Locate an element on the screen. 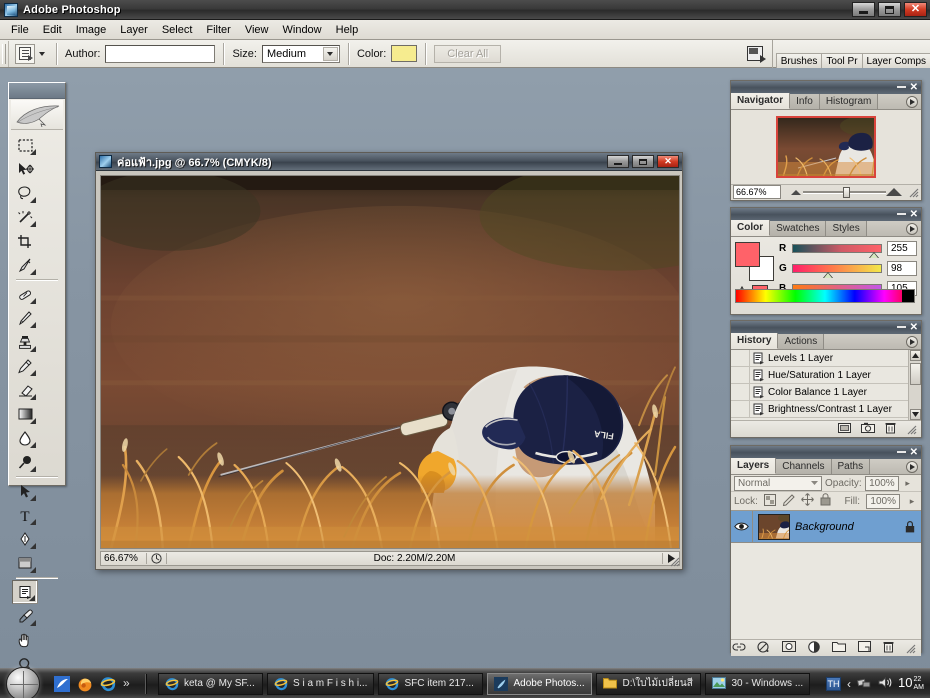 This screenshot has height=698, width=930. layers-palette-menu-icon is located at coordinates (912, 467).